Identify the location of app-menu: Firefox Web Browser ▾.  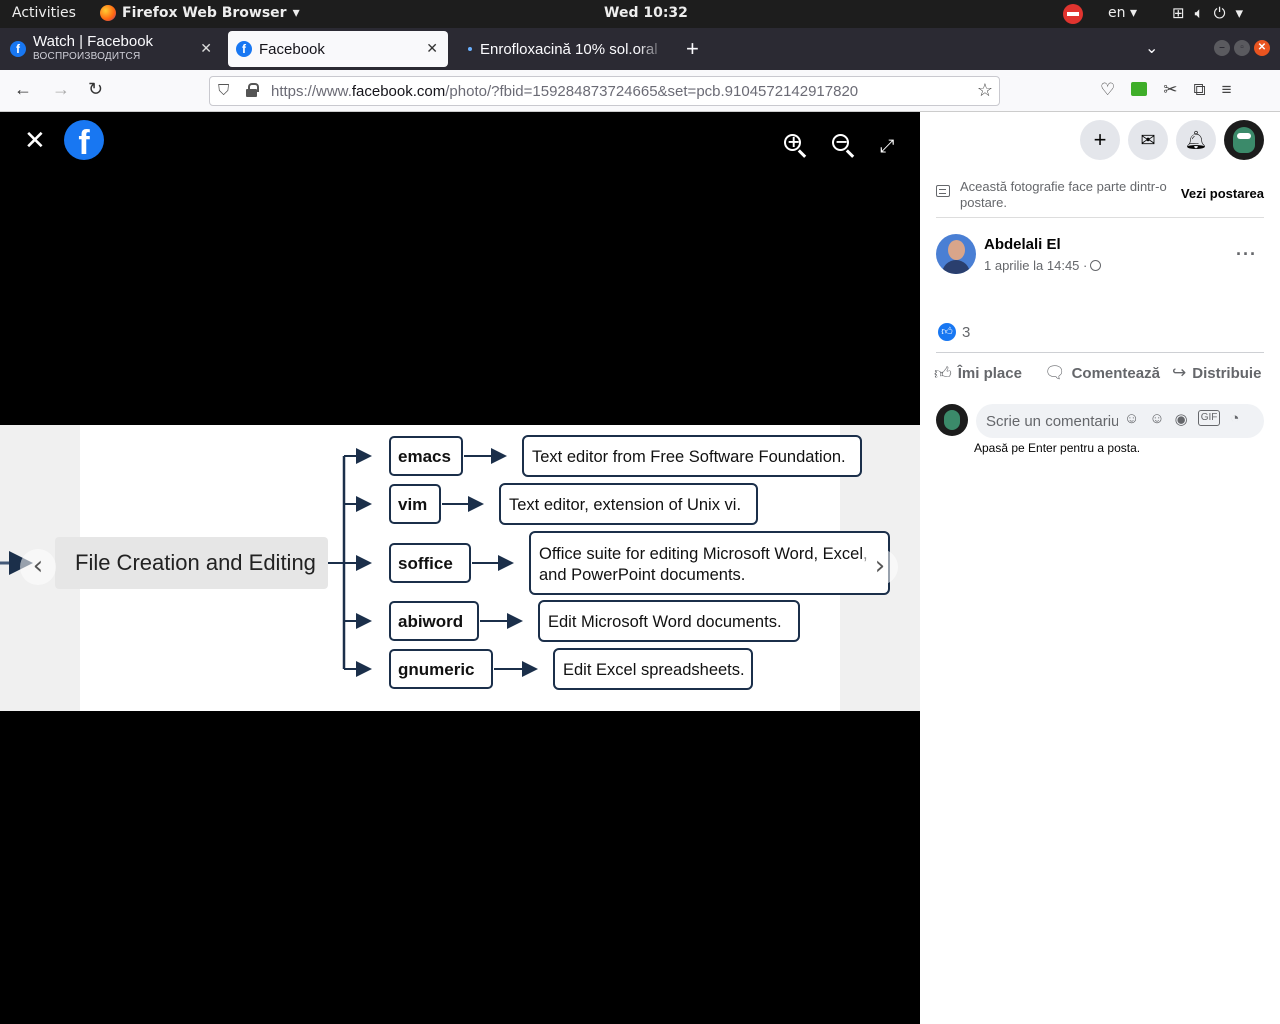
(200, 13).